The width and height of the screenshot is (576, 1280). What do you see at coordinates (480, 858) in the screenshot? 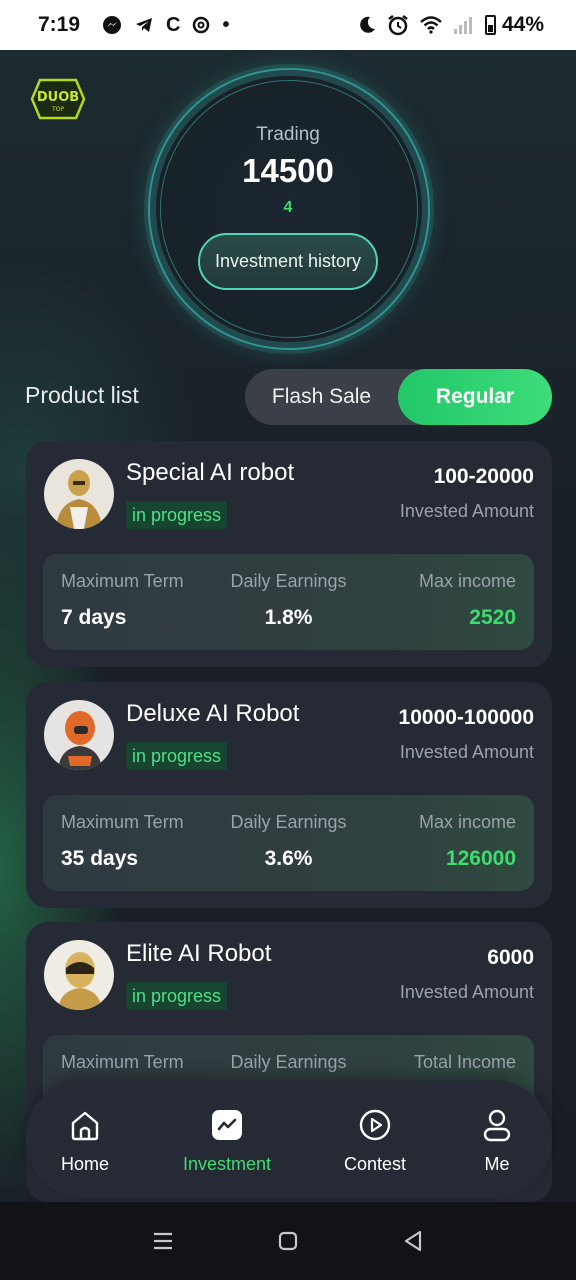
I see `stat-value-income: 126000` at bounding box center [480, 858].